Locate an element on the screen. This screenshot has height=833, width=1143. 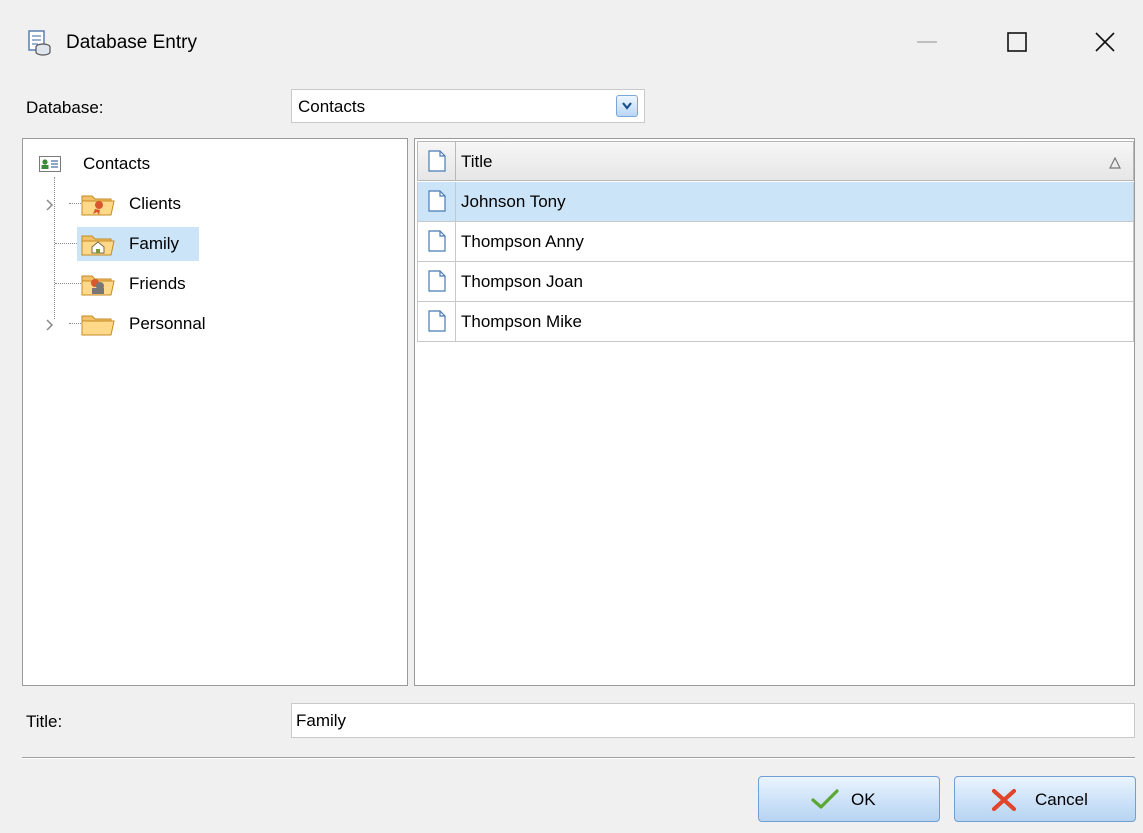
tree-item-personnal: Personnal is located at coordinates (153, 324).